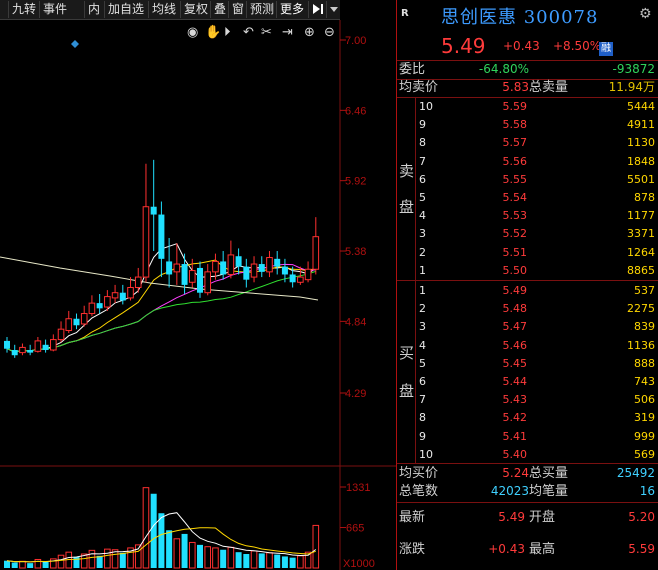  I want to click on buy-side-label-1: 买, so click(407, 353).